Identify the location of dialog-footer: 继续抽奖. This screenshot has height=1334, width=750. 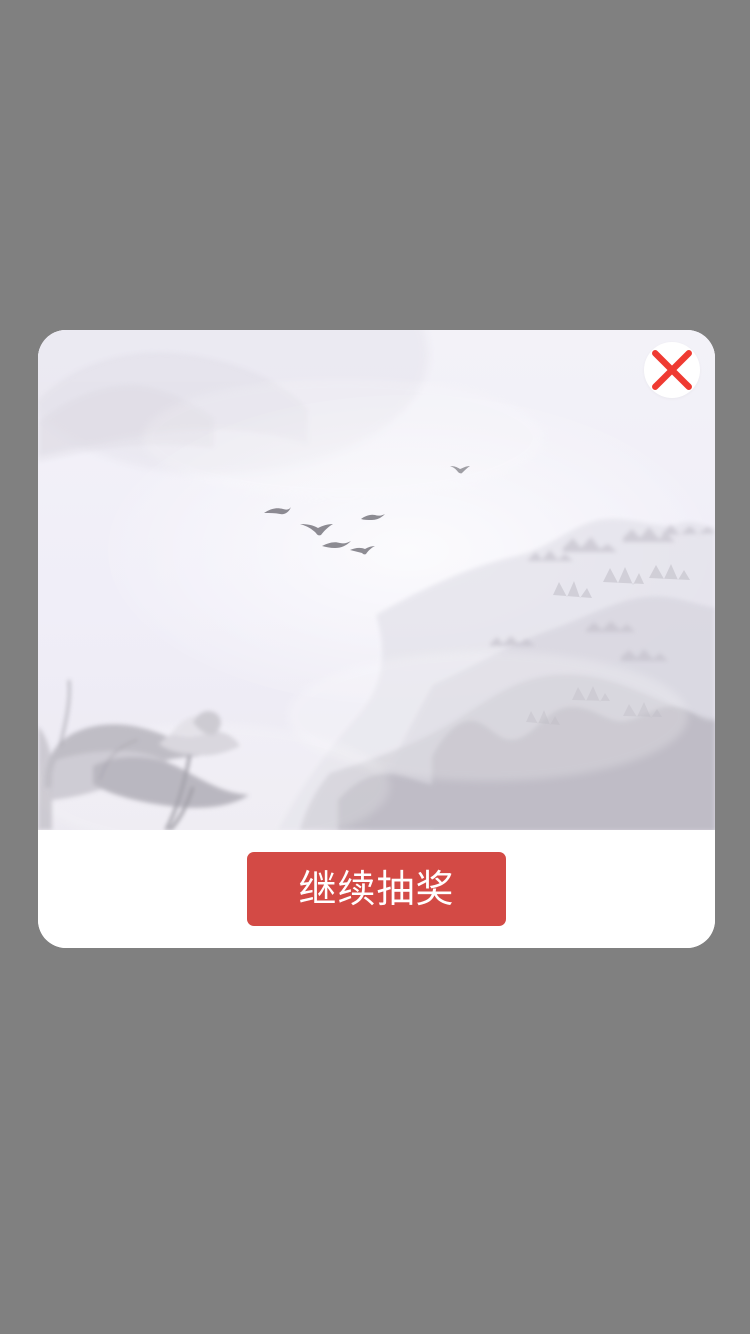
(376, 889).